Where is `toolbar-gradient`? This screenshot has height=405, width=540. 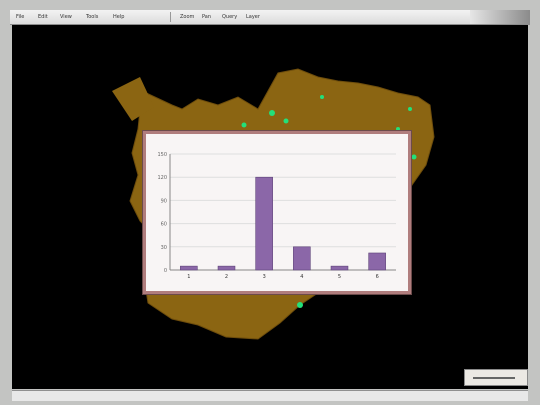
toolbar-gradient is located at coordinates (500, 17).